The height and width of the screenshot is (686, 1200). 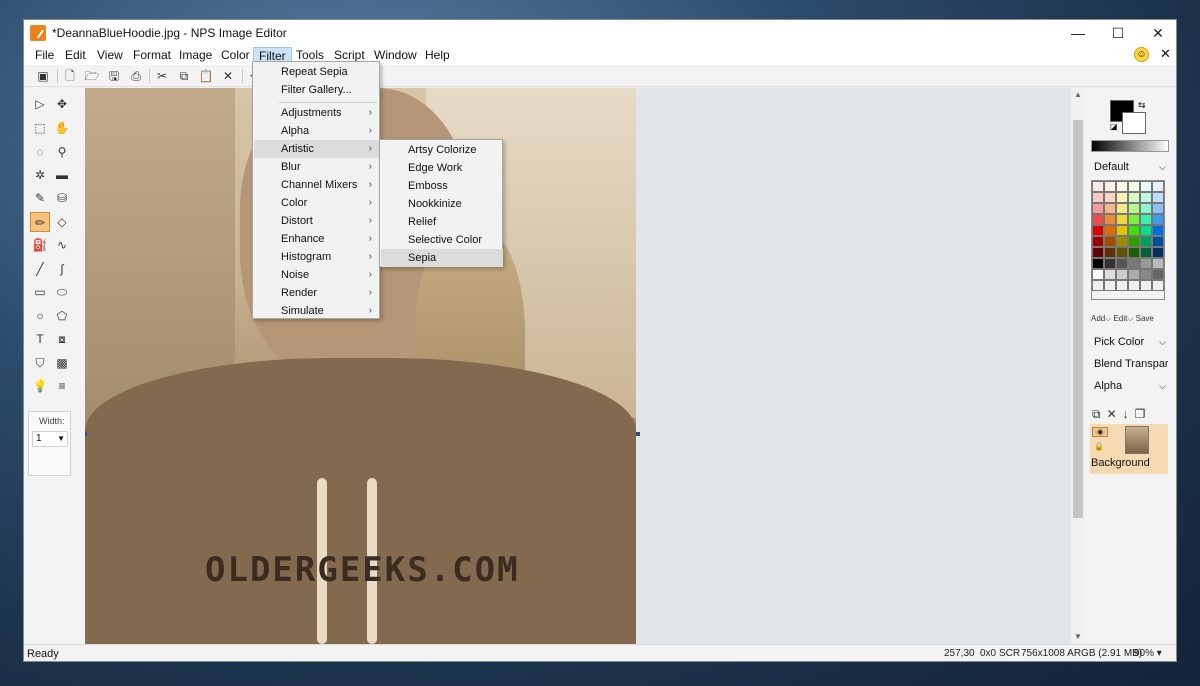 I want to click on scroll-down-icon: ▼, so click(x=1078, y=636).